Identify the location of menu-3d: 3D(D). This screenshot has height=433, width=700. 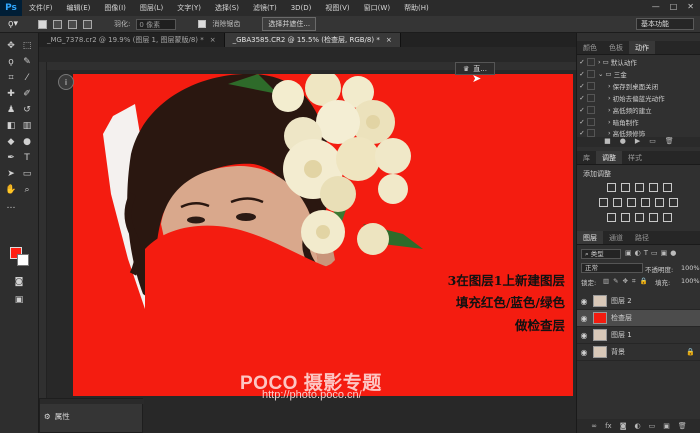
(301, 8).